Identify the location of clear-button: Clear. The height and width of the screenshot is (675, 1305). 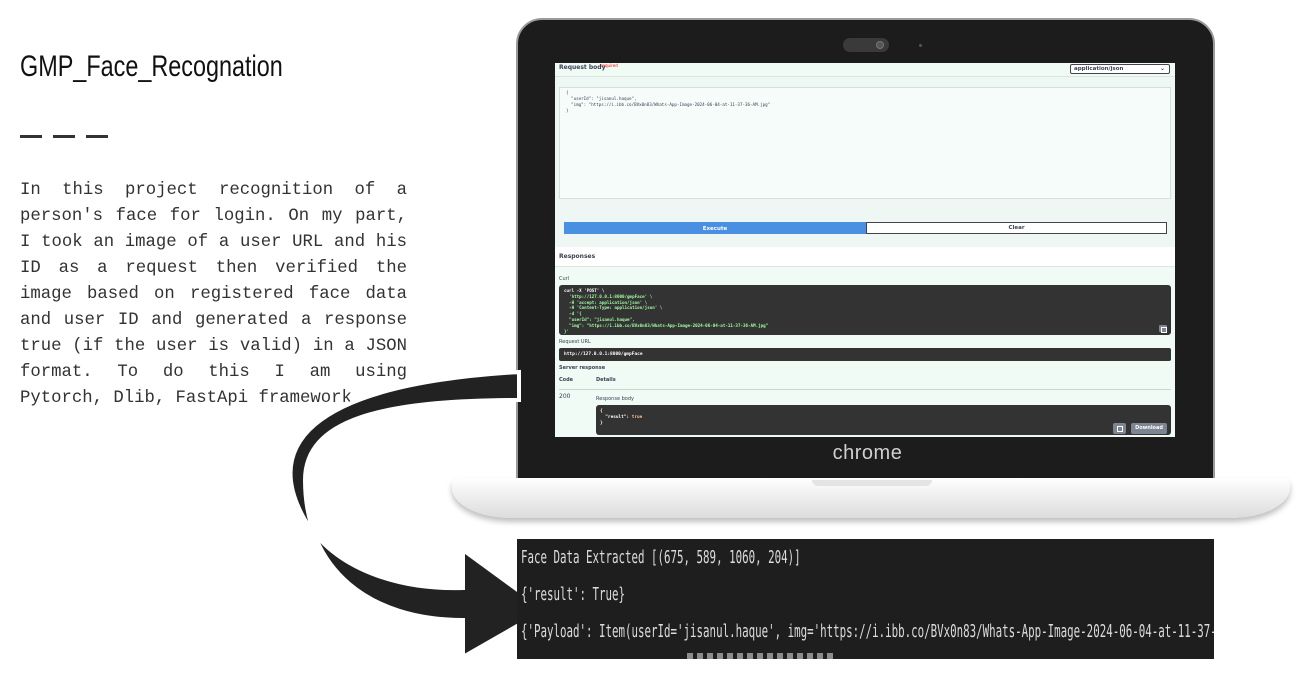
(1016, 228).